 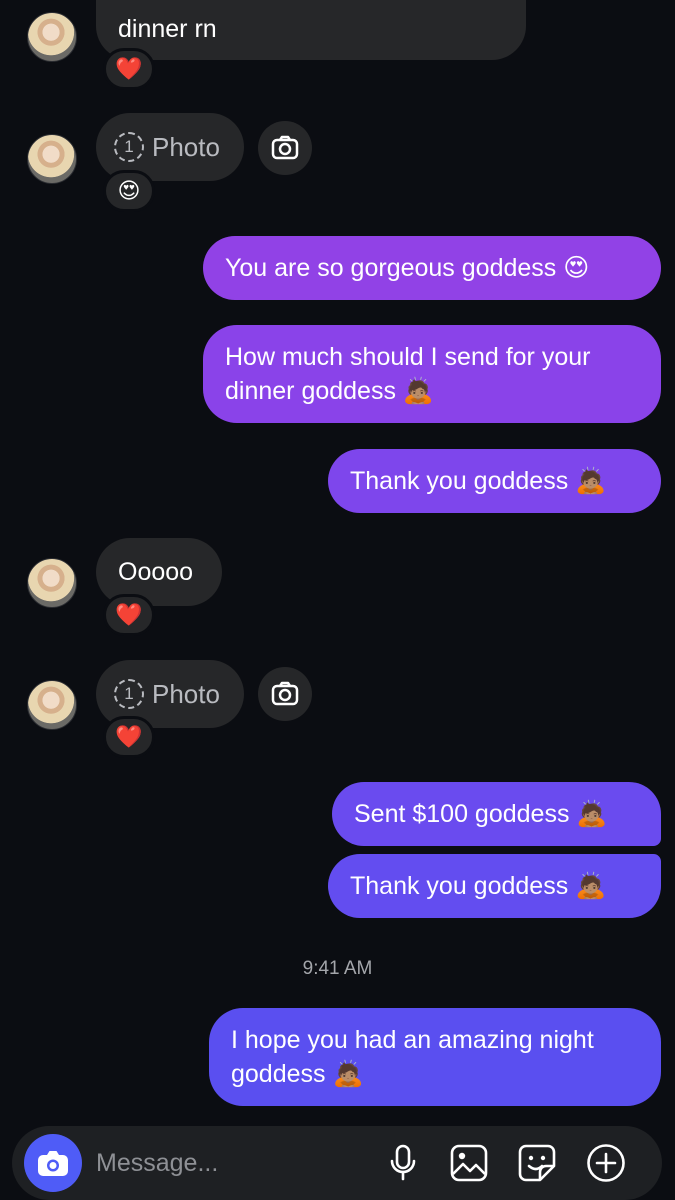 I want to click on microphone-icon, so click(x=403, y=1162).